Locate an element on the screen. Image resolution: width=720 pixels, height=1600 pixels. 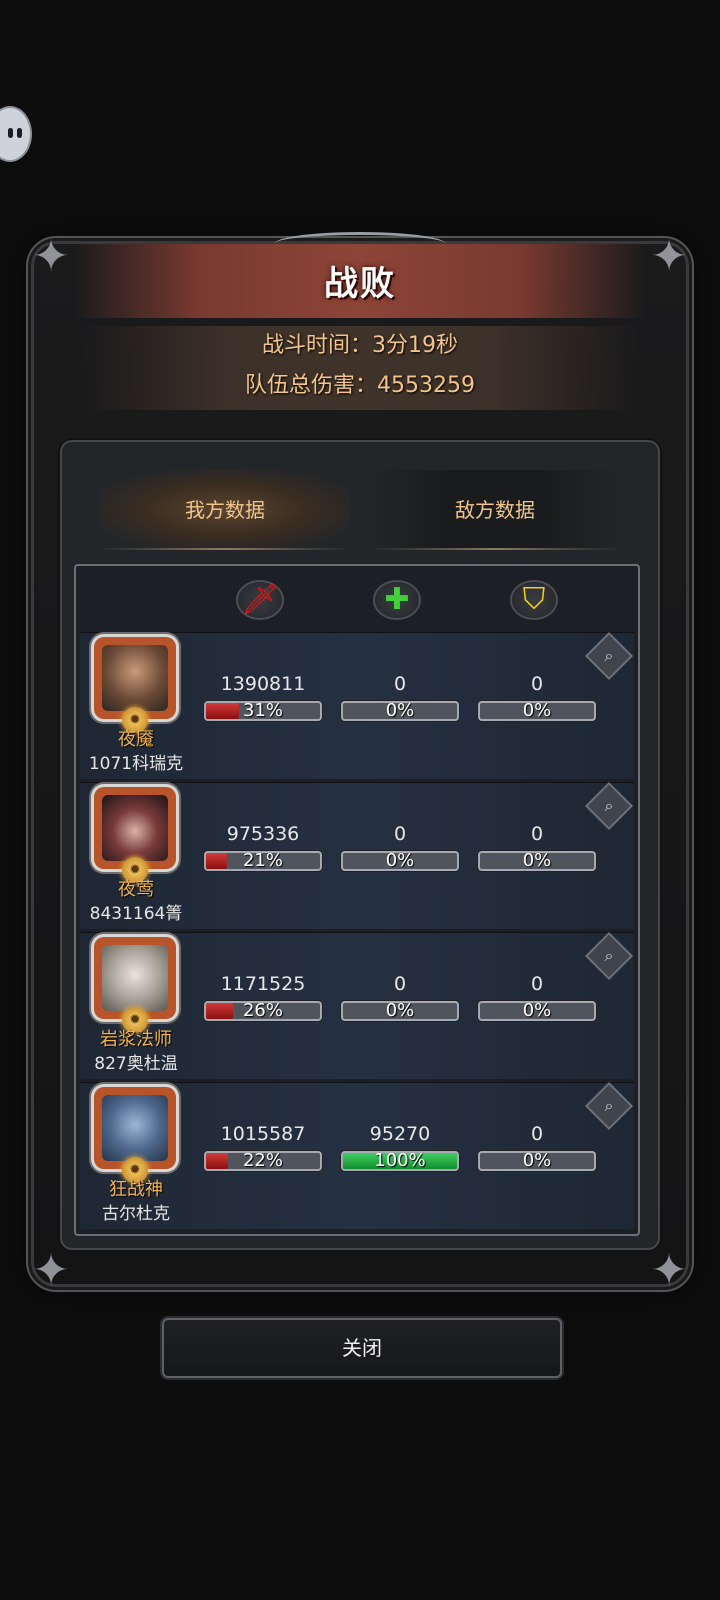
close-button: 关闭 is located at coordinates (362, 1348).